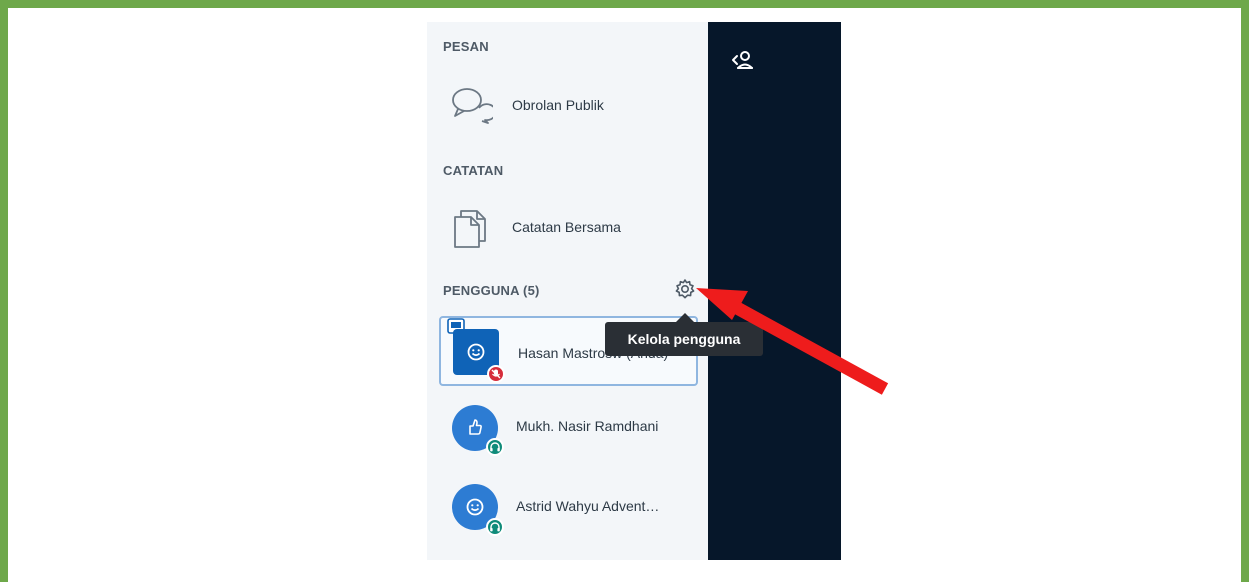 This screenshot has height=582, width=1249. What do you see at coordinates (792, 341) in the screenshot?
I see `annotation-arrow` at bounding box center [792, 341].